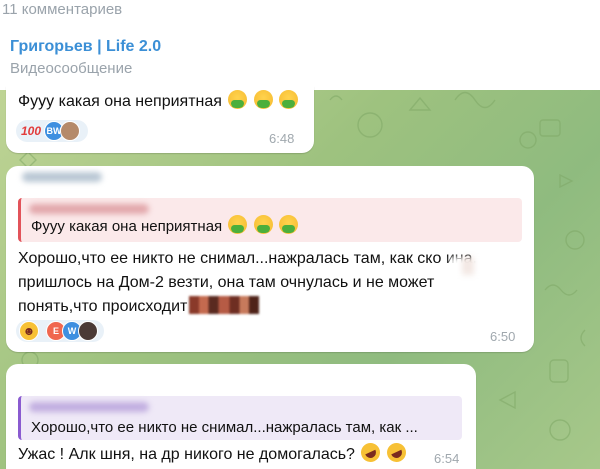 This screenshot has width=600, height=469. Describe the element at coordinates (224, 305) in the screenshot. I see `pixelated-image` at that location.